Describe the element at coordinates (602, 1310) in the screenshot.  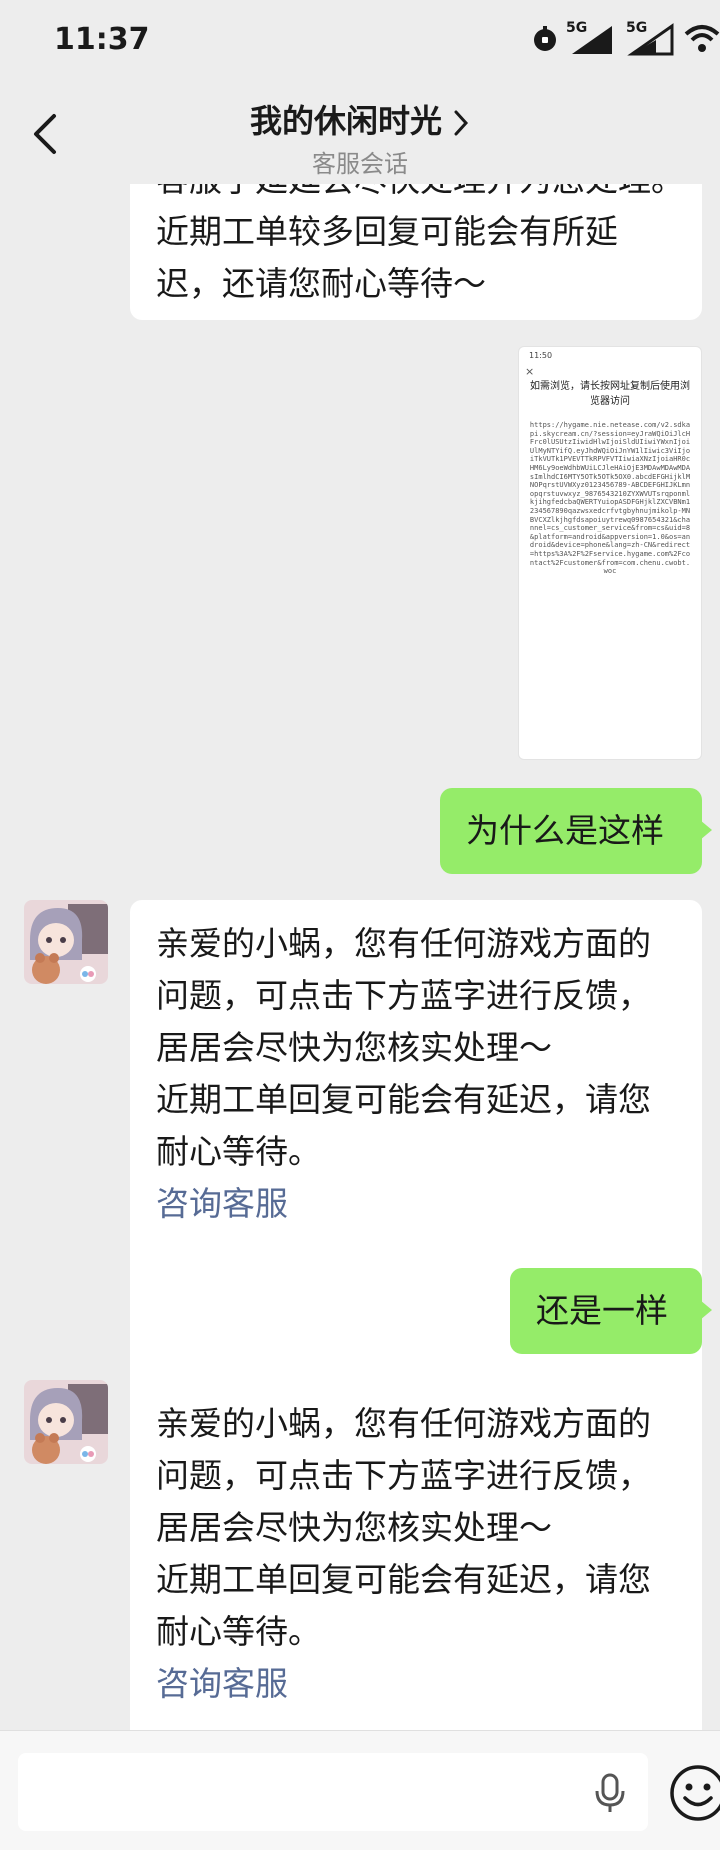
I see `message-text: 还是一样` at that location.